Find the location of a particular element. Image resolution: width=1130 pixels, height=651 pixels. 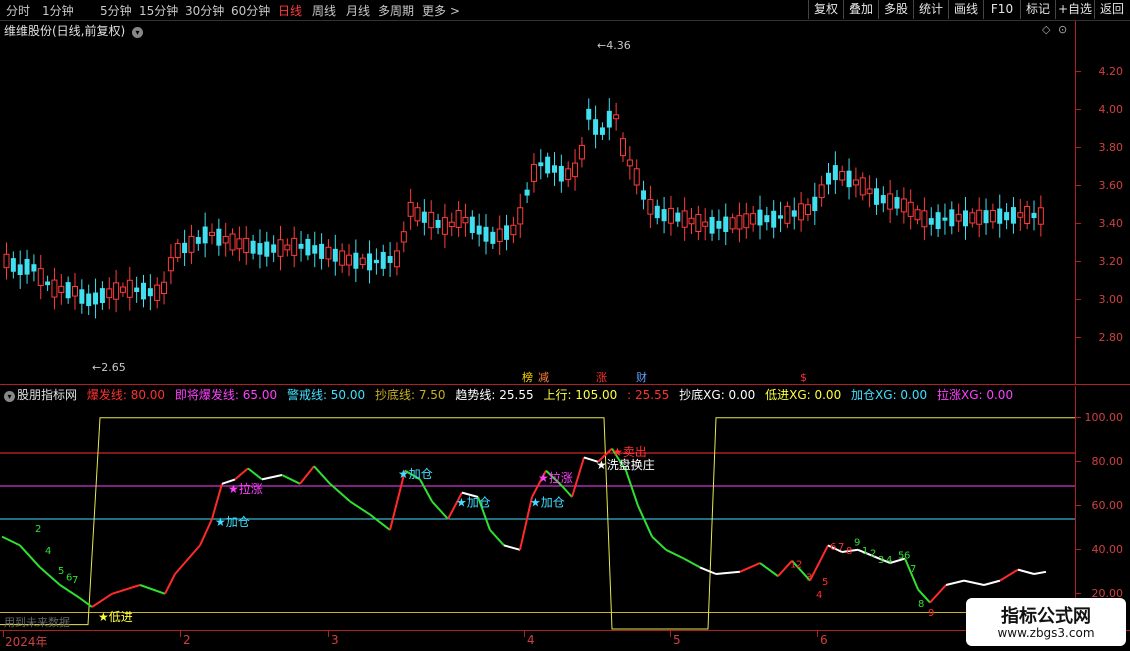

period-monthly: 月线 is located at coordinates (358, 10).